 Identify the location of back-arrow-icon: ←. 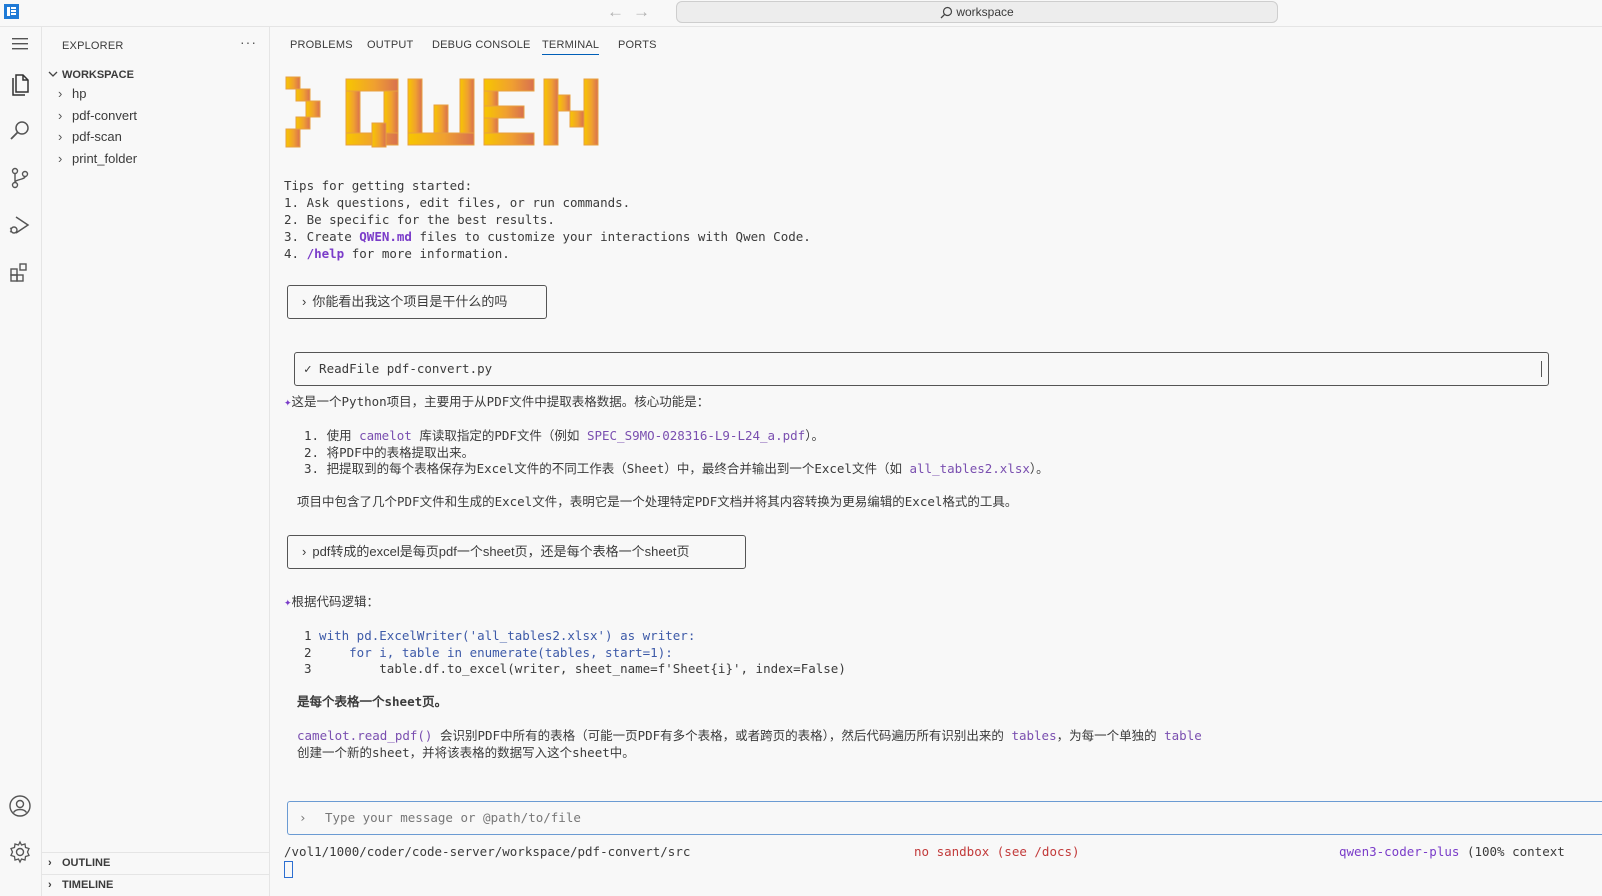
(615, 12).